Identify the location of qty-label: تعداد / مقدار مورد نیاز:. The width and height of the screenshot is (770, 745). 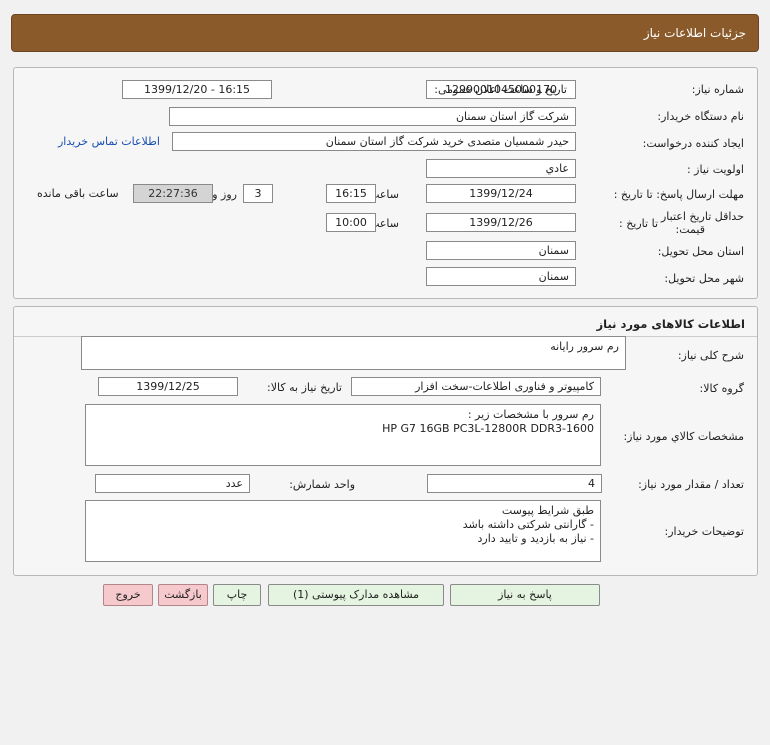
(691, 484).